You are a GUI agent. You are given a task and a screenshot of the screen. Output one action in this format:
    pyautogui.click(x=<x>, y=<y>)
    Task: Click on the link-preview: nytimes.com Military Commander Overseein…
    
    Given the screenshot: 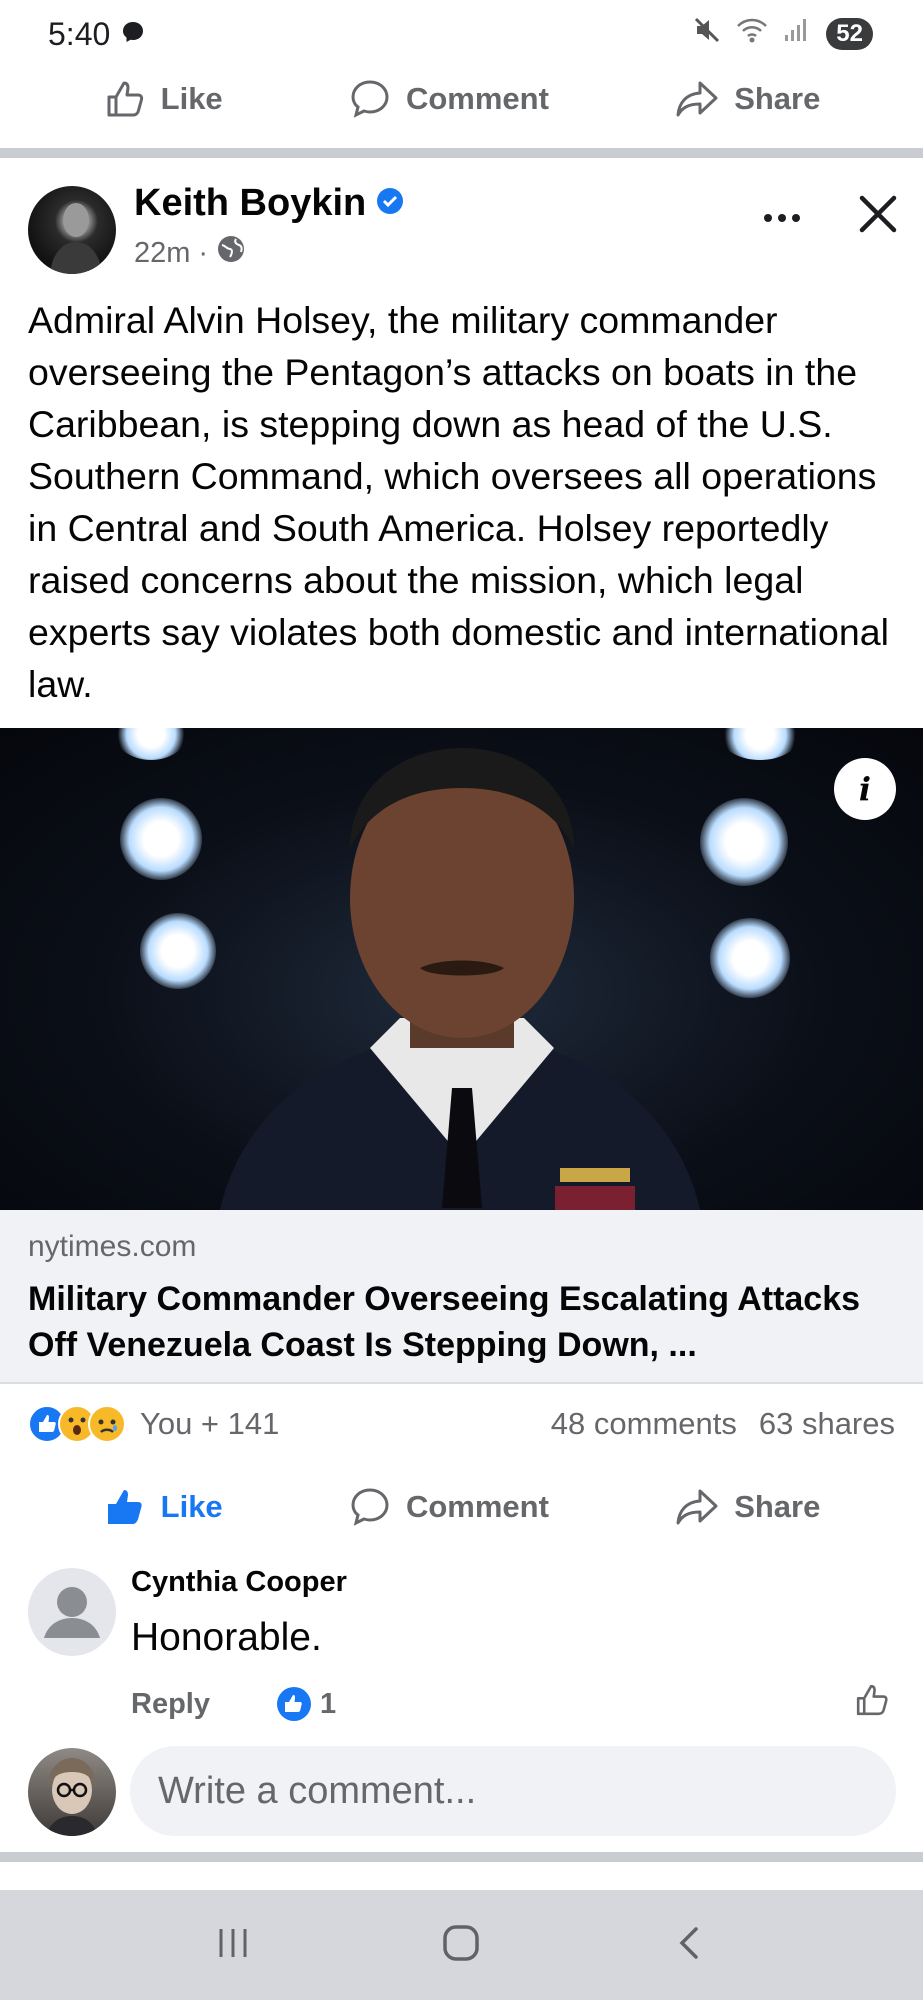 What is the action you would take?
    pyautogui.click(x=461, y=1297)
    